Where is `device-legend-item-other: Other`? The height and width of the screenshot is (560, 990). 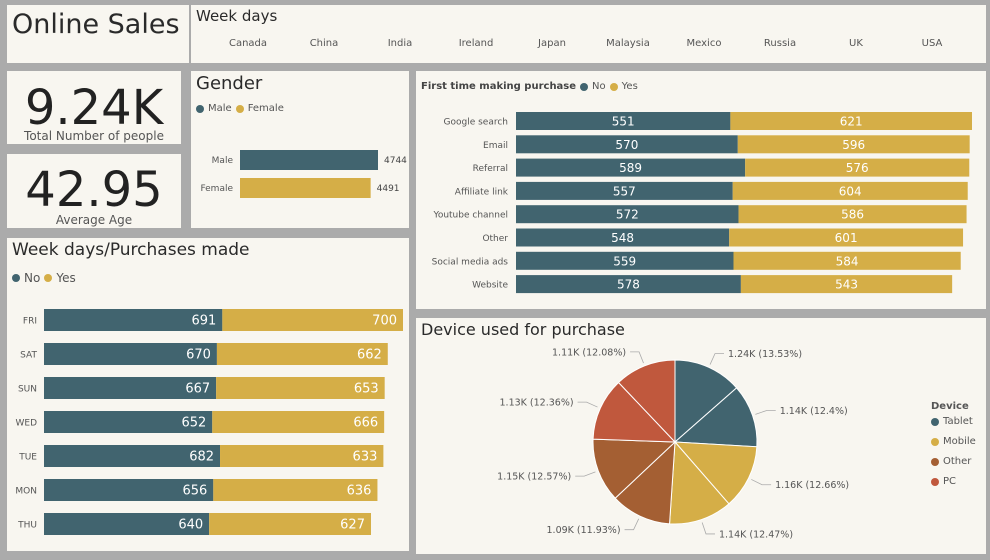
device-legend-item-other: Other is located at coordinates (953, 461).